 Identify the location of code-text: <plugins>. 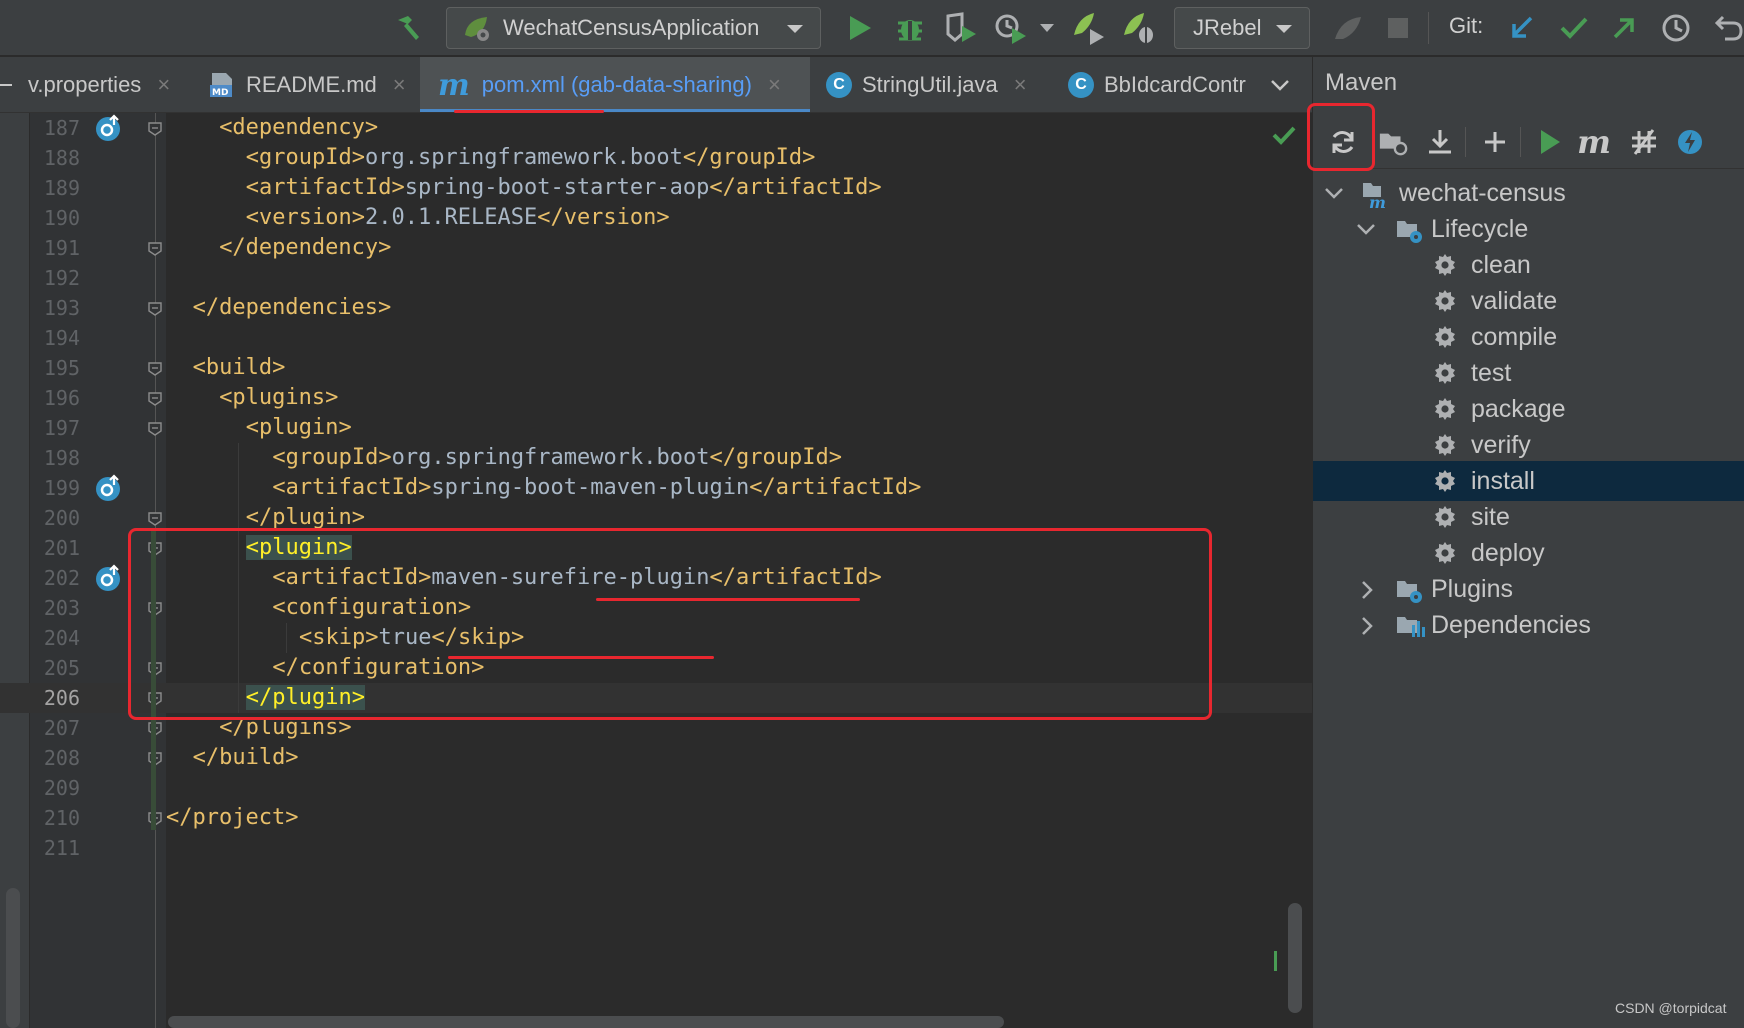
(278, 397).